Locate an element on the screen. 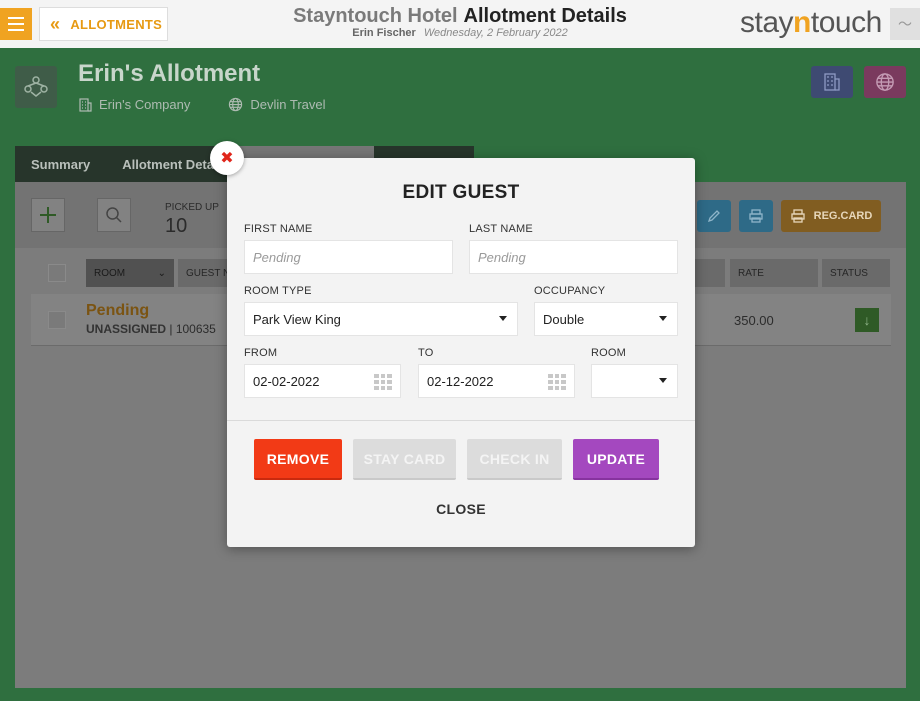 The image size is (920, 701). occupancy-label: OCCUPANCY is located at coordinates (570, 291).